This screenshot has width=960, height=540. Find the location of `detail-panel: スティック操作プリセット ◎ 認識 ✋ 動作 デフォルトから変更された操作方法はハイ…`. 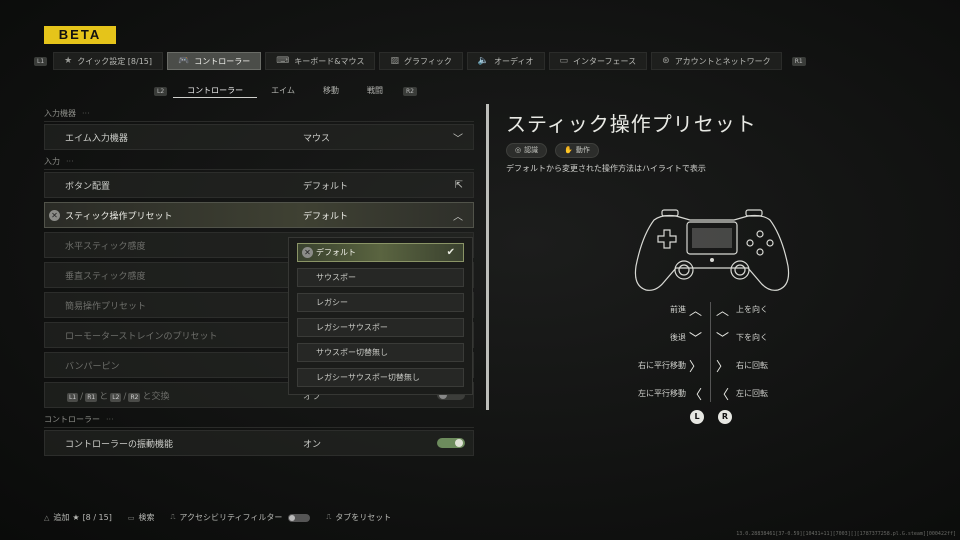

detail-panel: スティック操作プリセット ◎ 認識 ✋ 動作 デフォルトから変更された操作方法はハイ… is located at coordinates (631, 141).